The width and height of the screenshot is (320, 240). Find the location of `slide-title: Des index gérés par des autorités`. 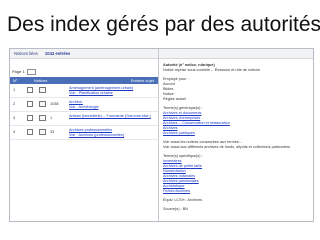

slide-title: Des index gérés par des autorités is located at coordinates (163, 24).